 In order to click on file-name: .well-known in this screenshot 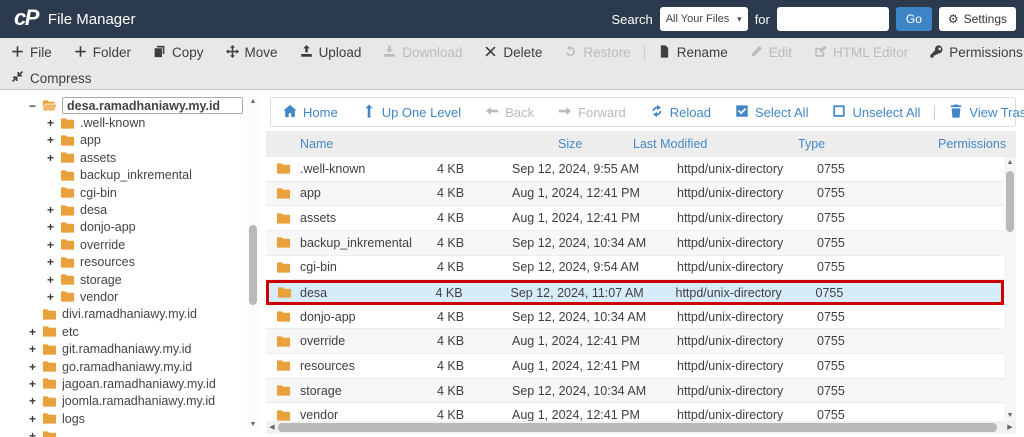, I will do `click(368, 169)`.